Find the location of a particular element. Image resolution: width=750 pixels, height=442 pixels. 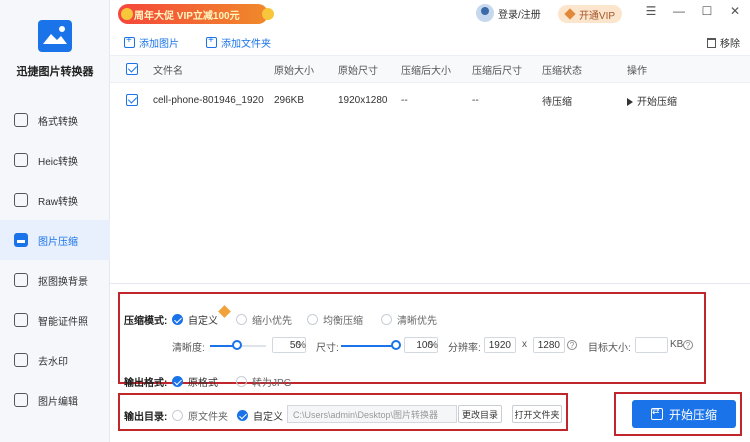

format-original-radio: 原格式 is located at coordinates (195, 381).